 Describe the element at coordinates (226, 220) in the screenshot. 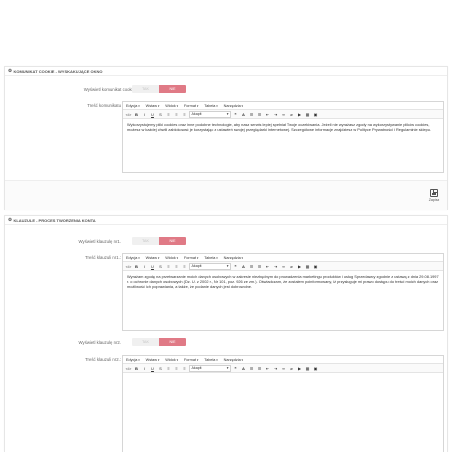

I see `consent-panel-header: ⚙ KLAUZULE - PROCES TWORZENIA KONTA` at that location.